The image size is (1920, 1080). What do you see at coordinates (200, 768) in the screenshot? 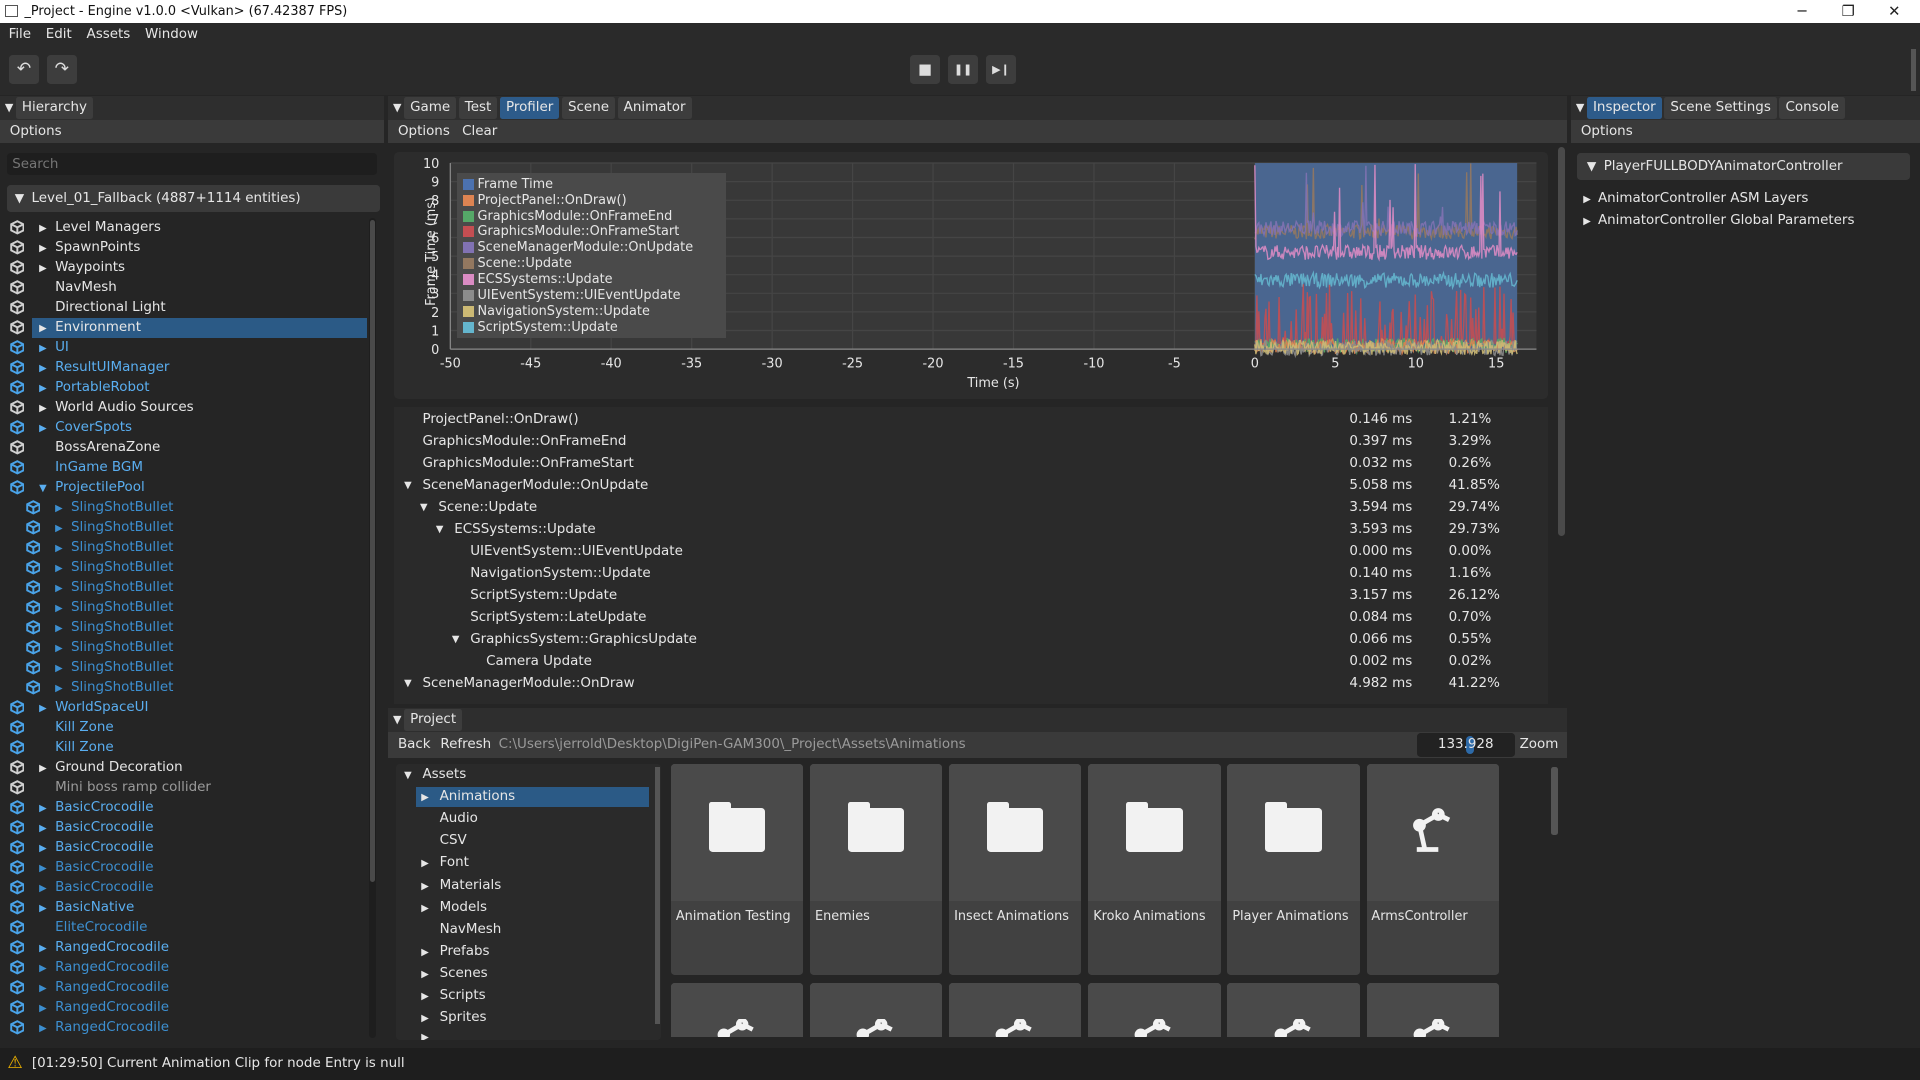
I see `hierarchy-item: ▶ Ground Decoration` at bounding box center [200, 768].